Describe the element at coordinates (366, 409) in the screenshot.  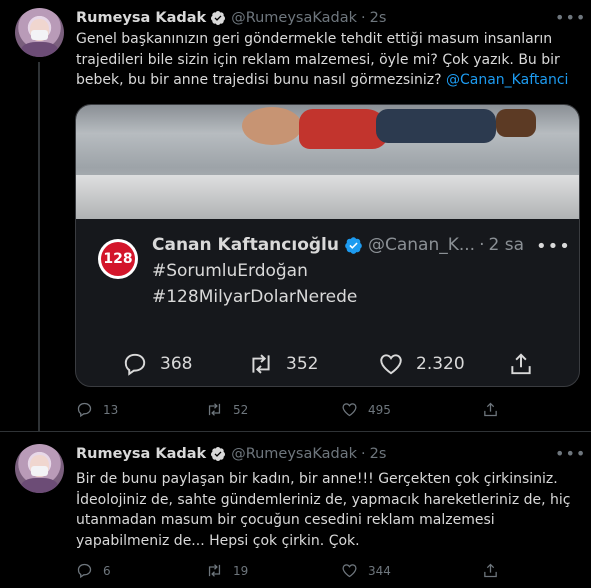
I see `like-button: 495` at that location.